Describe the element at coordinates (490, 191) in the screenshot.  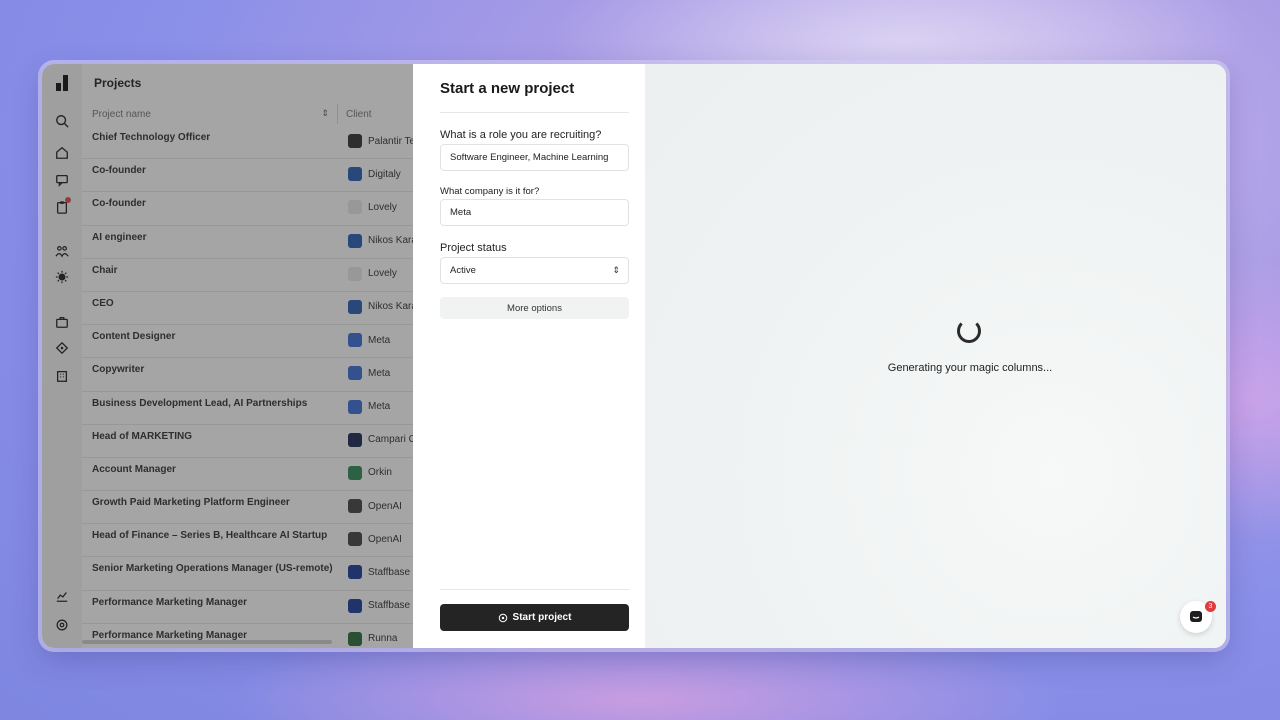
I see `company-label: What company is it for?` at that location.